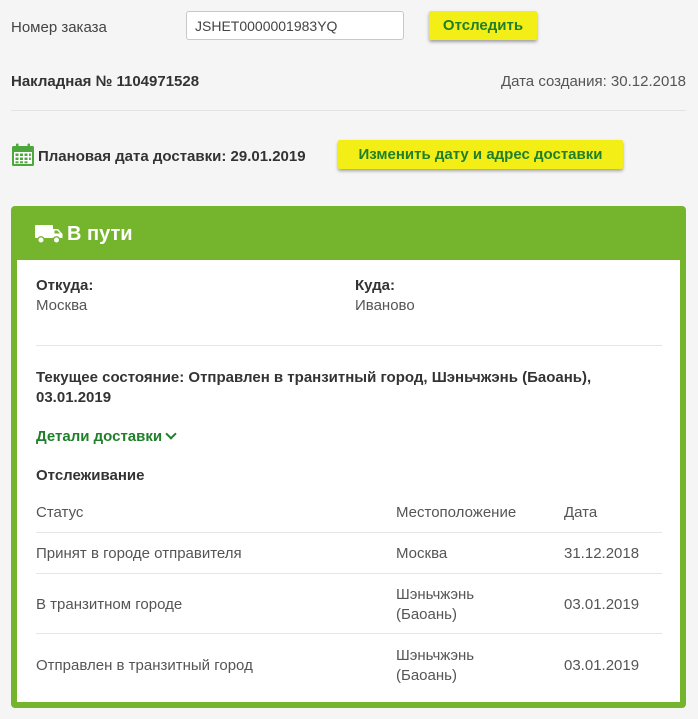 This screenshot has height=719, width=698. I want to click on row-1-status: Принят в городе отправителя, so click(139, 553).